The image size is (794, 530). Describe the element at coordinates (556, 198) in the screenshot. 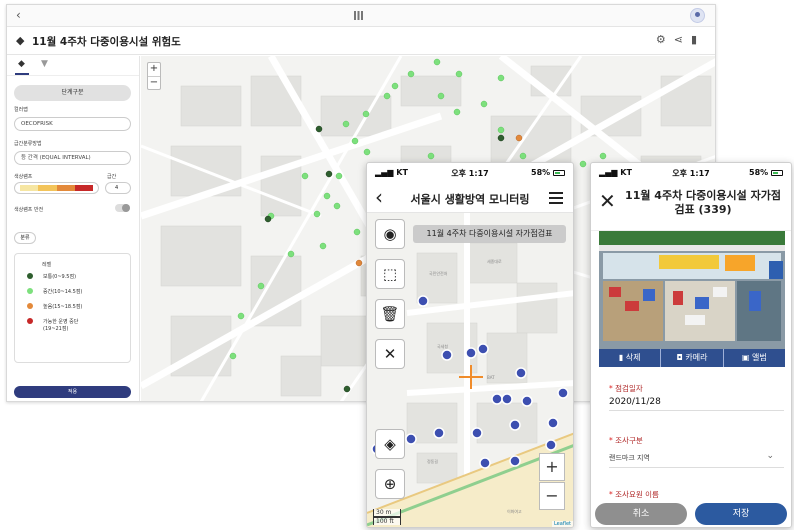

I see `menu-icon` at that location.